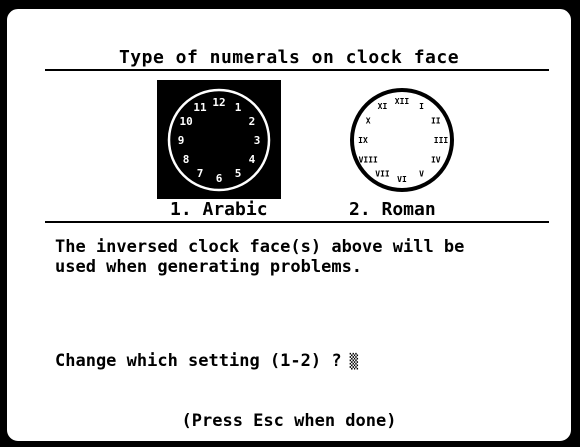  What do you see at coordinates (252, 159) in the screenshot?
I see `arabic-numeral: 4` at bounding box center [252, 159].